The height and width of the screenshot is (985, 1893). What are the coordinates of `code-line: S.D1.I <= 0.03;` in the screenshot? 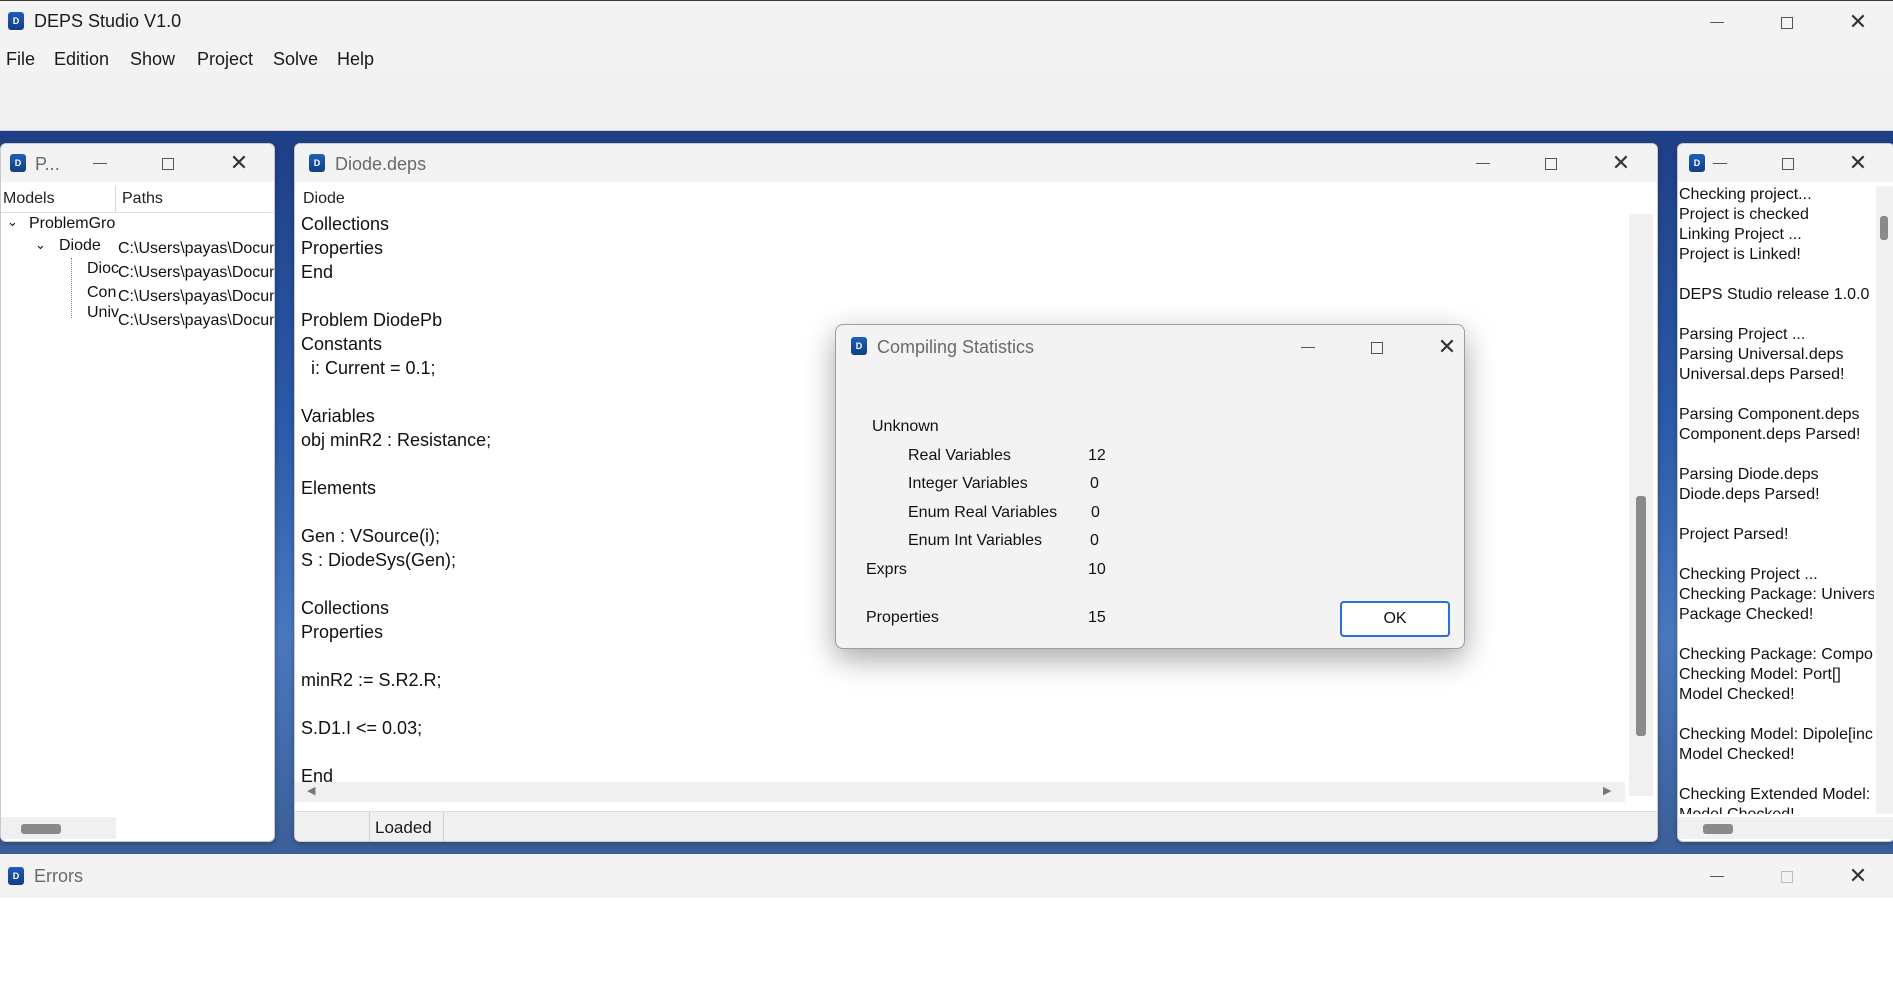 It's located at (362, 728).